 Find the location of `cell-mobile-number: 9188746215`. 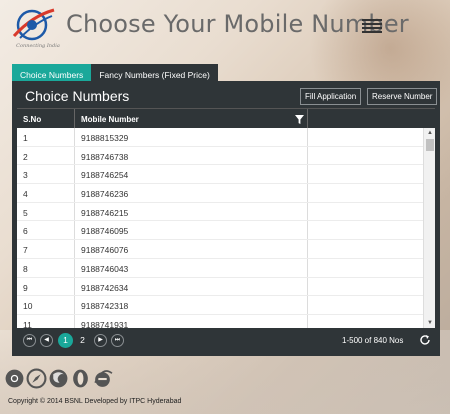

cell-mobile-number: 9188746215 is located at coordinates (191, 211).